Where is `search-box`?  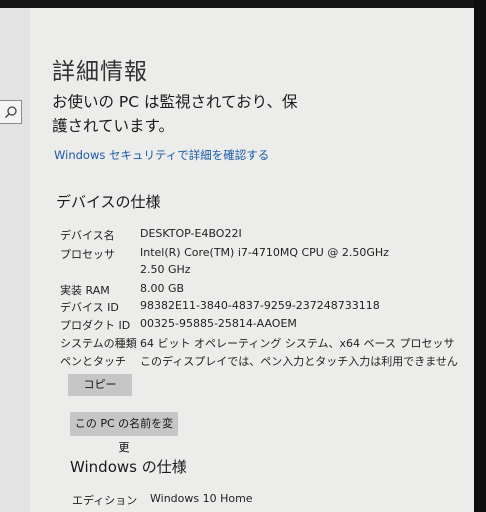 search-box is located at coordinates (11, 112).